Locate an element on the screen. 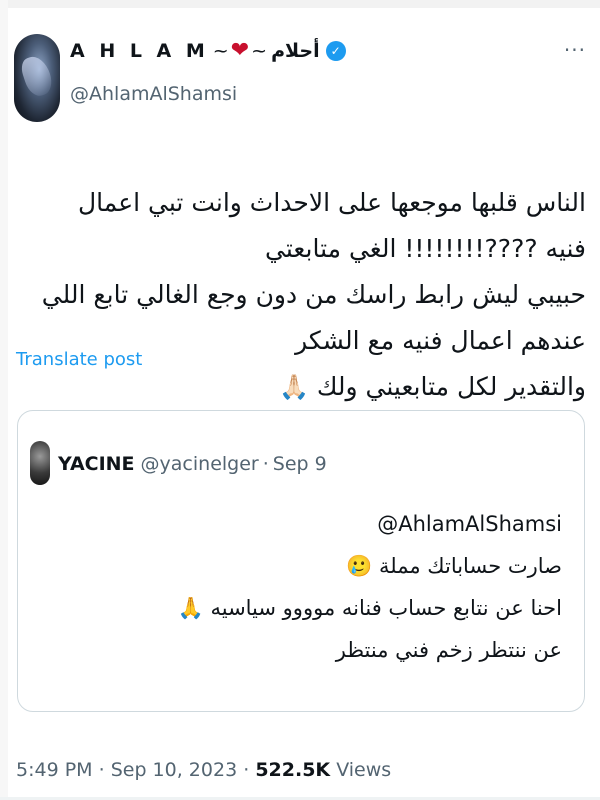 The width and height of the screenshot is (600, 800). quoted-line-2-row: احنا عن نتابع حساب فنانه موووو سياسيه 🙏 is located at coordinates (300, 608).